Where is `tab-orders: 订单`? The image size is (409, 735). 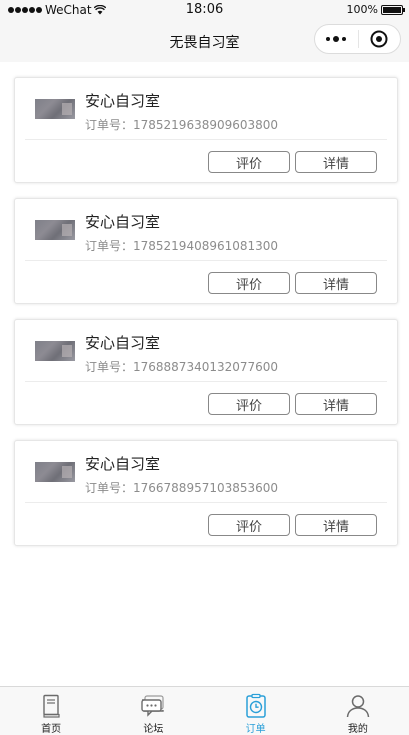
tab-orders: 订单 is located at coordinates (256, 711).